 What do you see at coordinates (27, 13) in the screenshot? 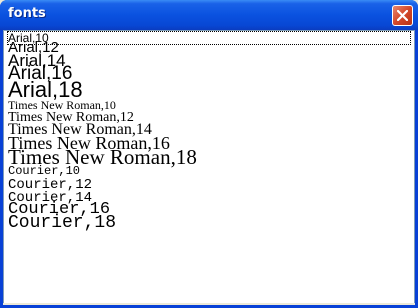
I see `window-title: fonts` at bounding box center [27, 13].